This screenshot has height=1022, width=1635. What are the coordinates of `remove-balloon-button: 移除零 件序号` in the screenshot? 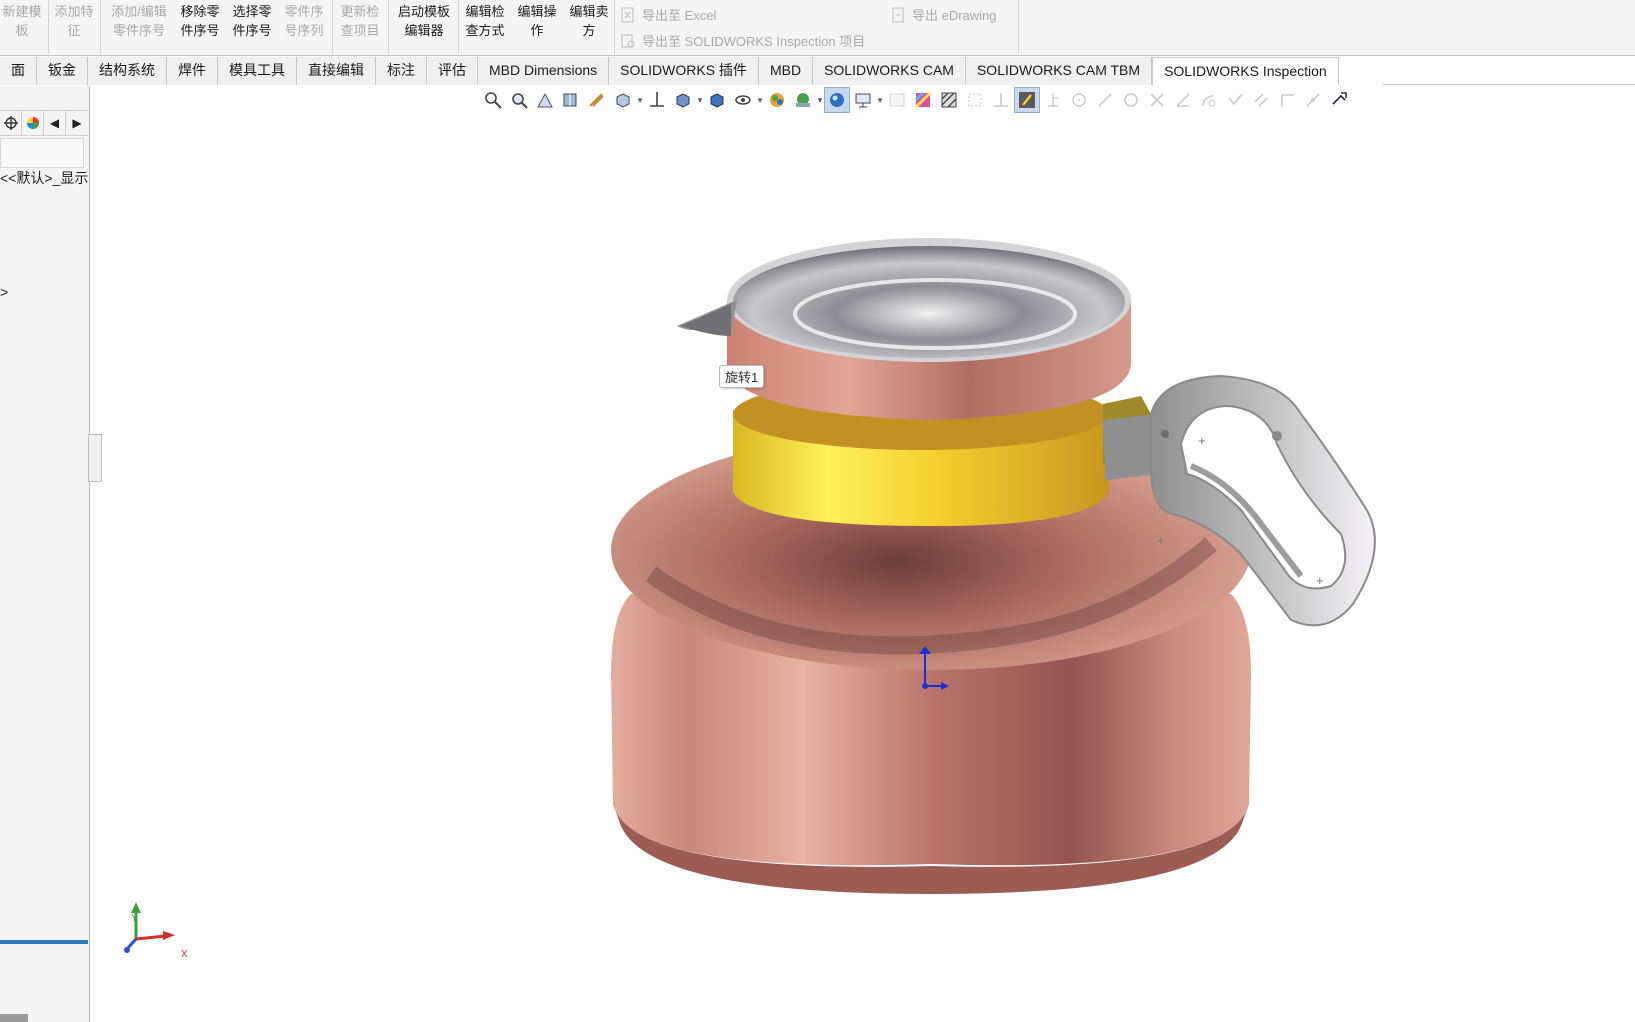 It's located at (200, 25).